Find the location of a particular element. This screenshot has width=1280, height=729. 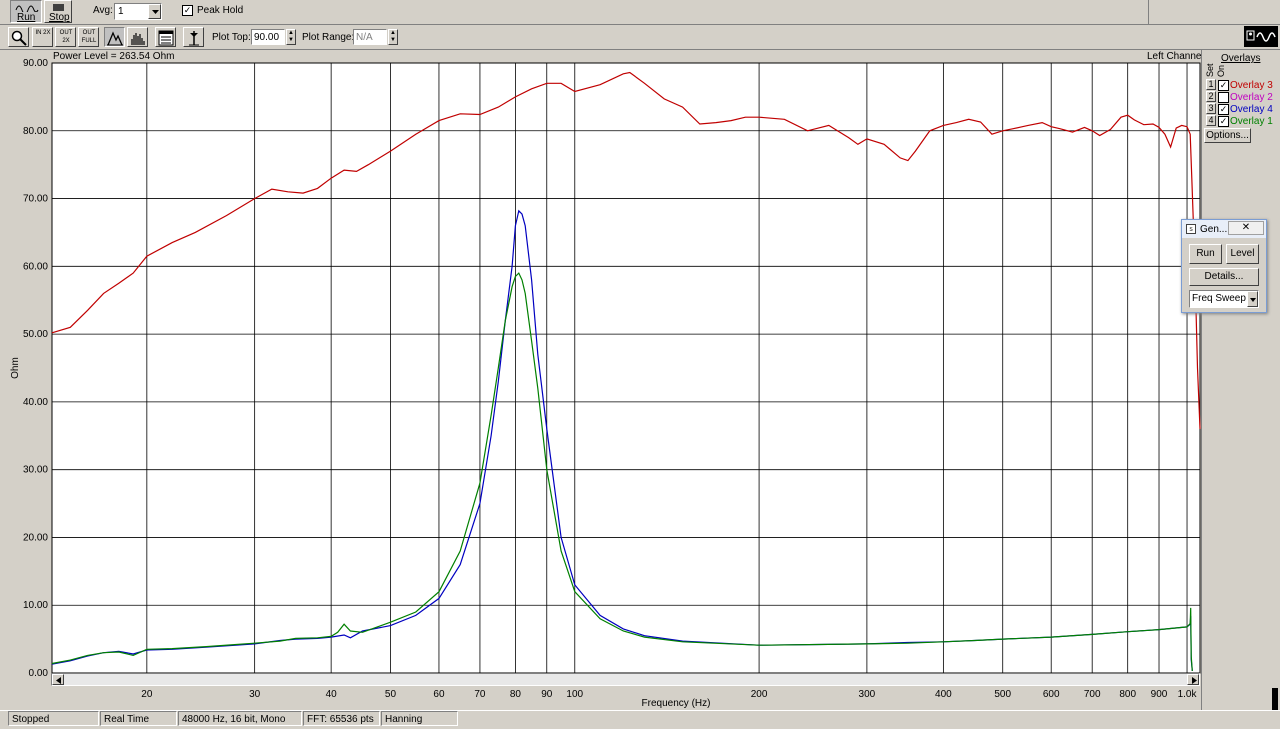

status-mode: Real Time is located at coordinates (138, 718).